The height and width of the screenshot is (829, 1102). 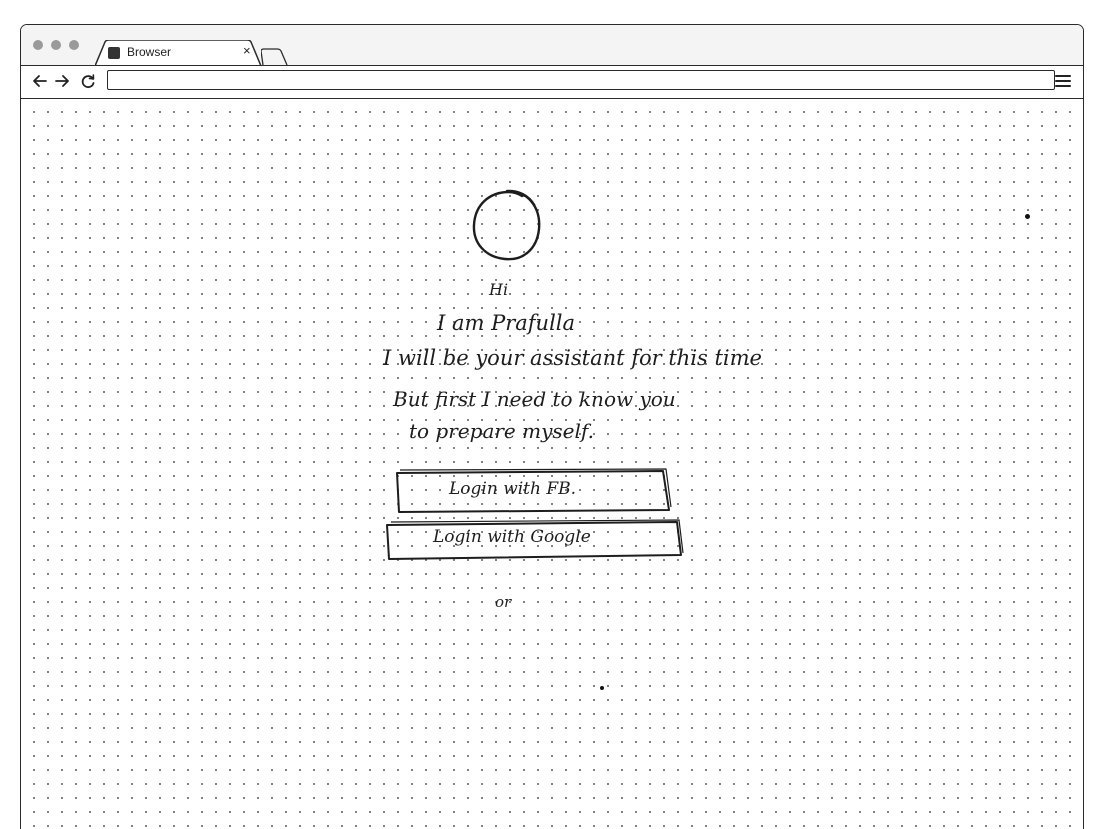 I want to click on intro-request-line-1: But first I need to know you, so click(x=534, y=399).